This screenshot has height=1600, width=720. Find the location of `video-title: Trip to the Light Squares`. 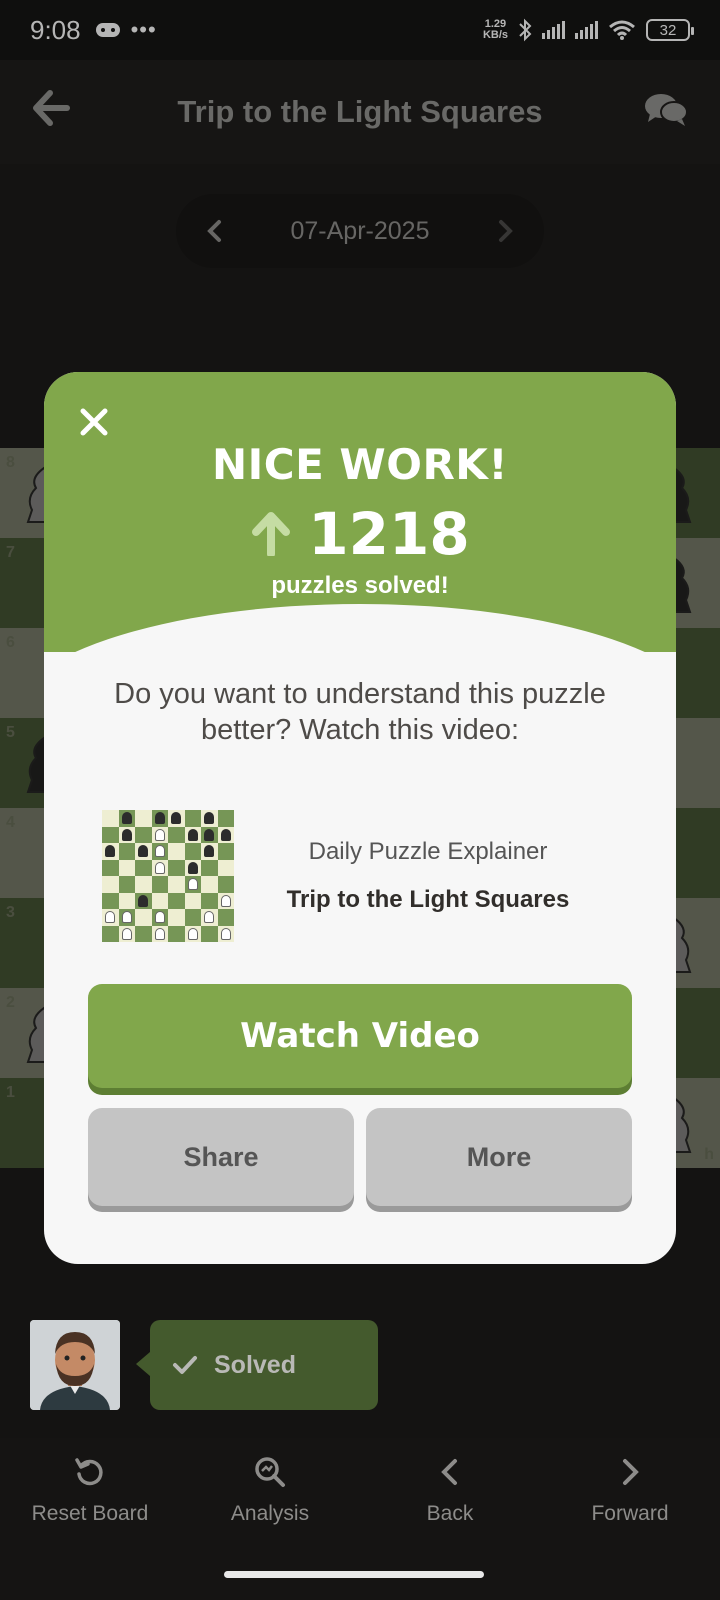

video-title: Trip to the Light Squares is located at coordinates (428, 899).